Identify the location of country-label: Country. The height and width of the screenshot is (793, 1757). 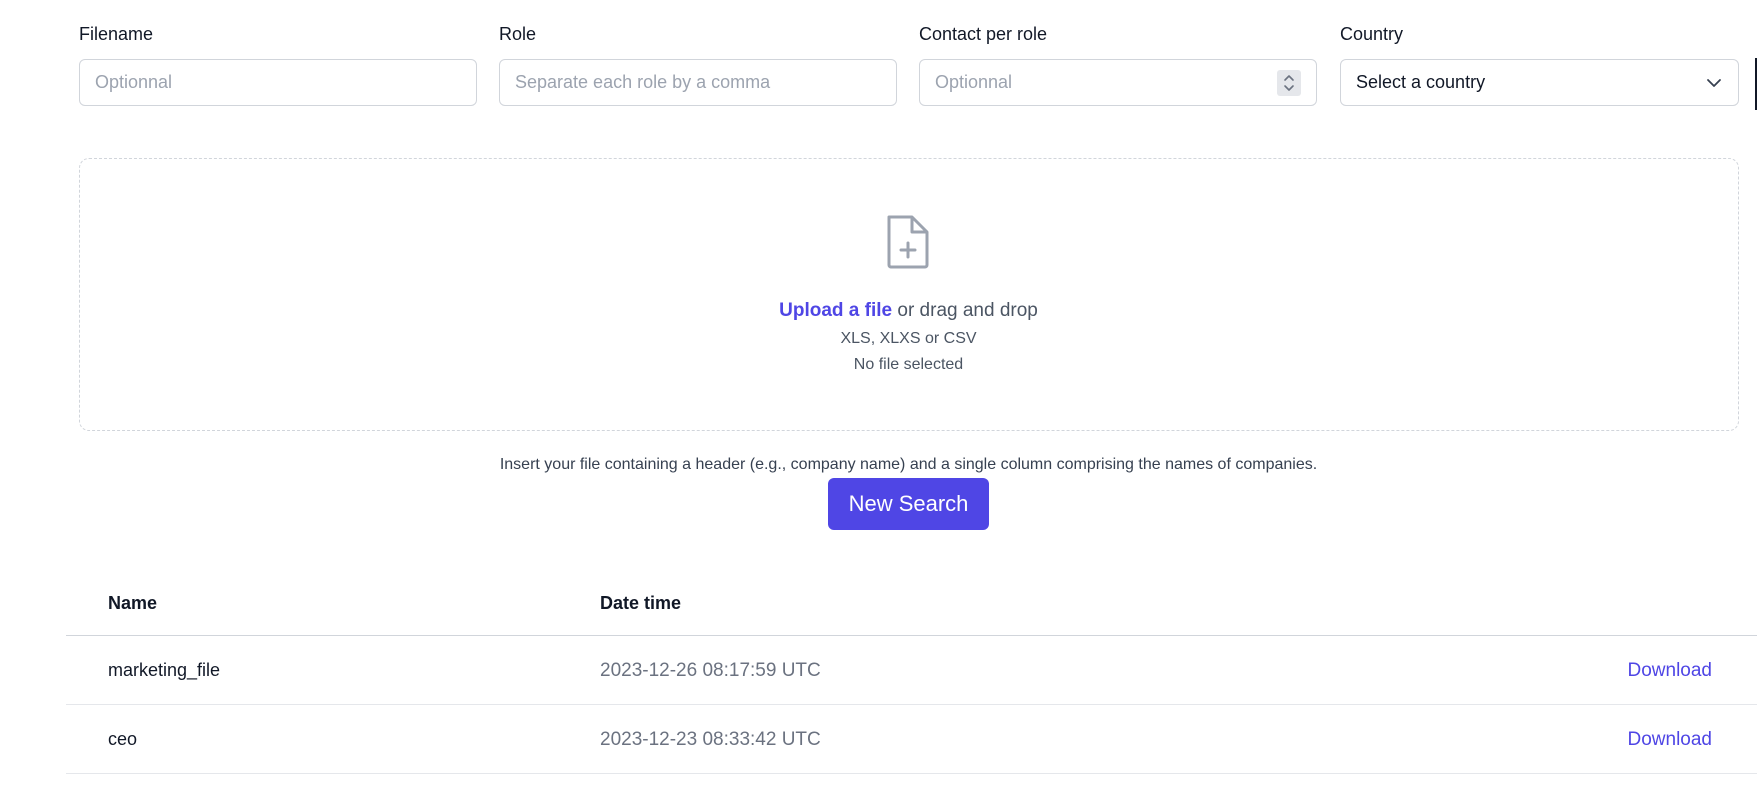
(1372, 34).